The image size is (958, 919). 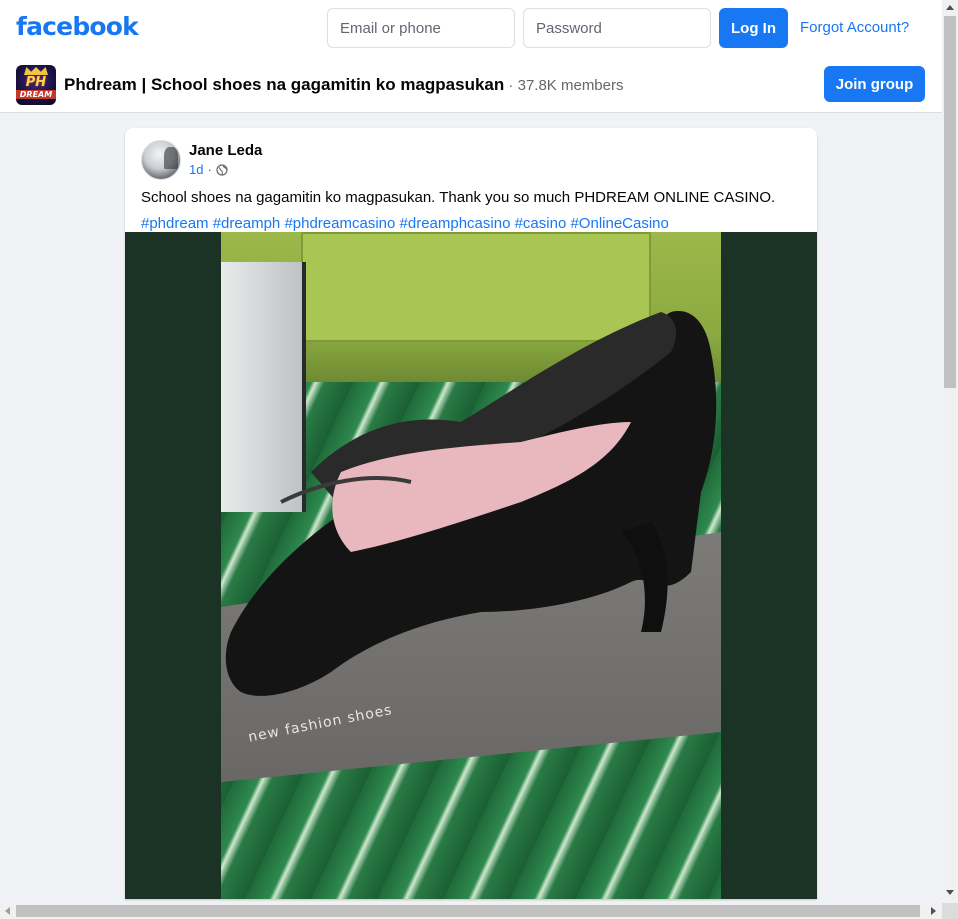 What do you see at coordinates (421, 28) in the screenshot?
I see `email-input` at bounding box center [421, 28].